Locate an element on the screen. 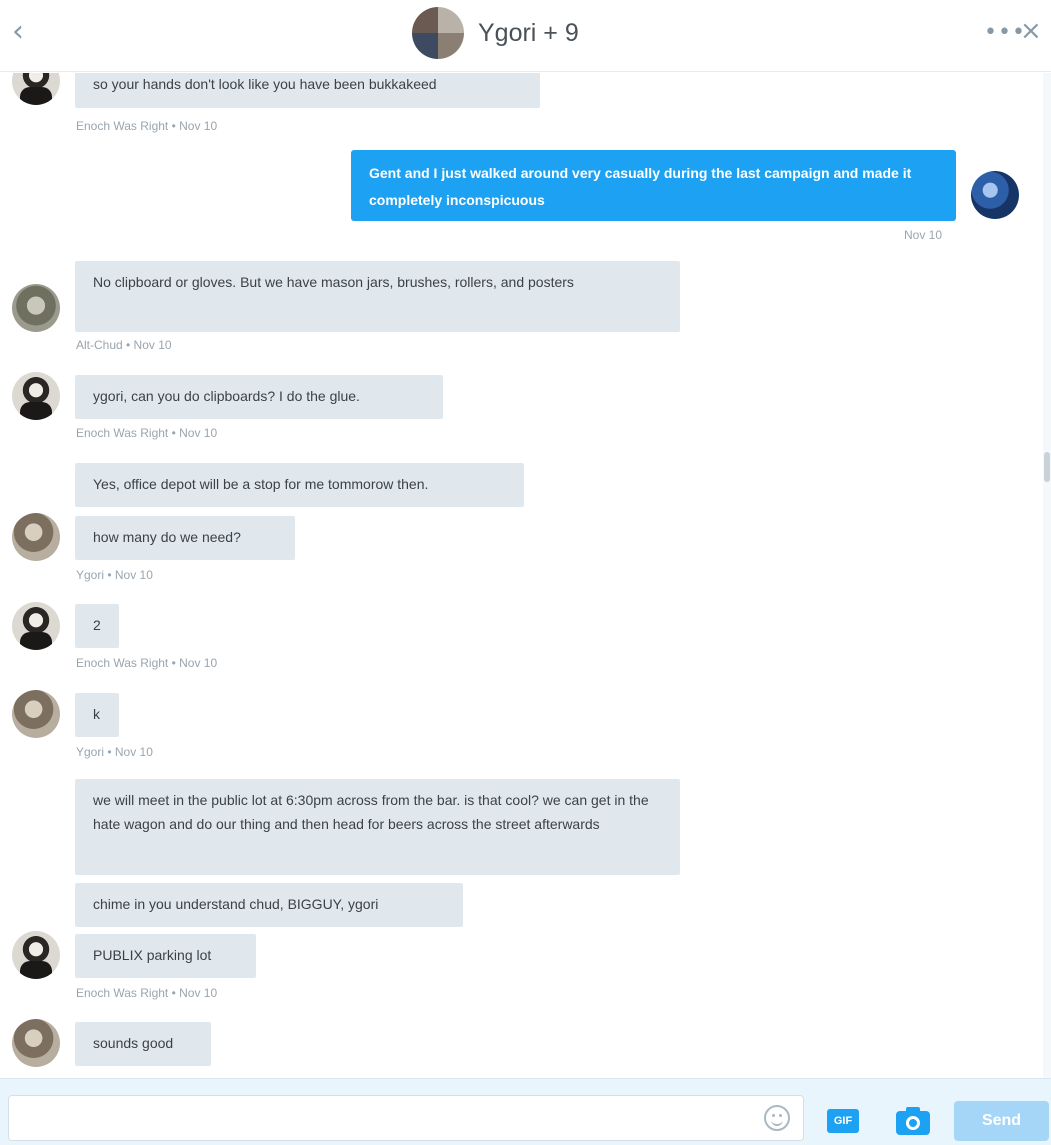  conversation-title: Ygori + 9 is located at coordinates (528, 32).